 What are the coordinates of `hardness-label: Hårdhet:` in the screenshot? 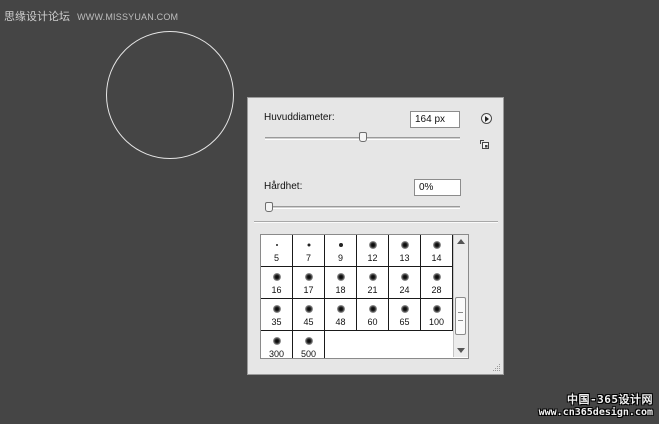 It's located at (283, 186).